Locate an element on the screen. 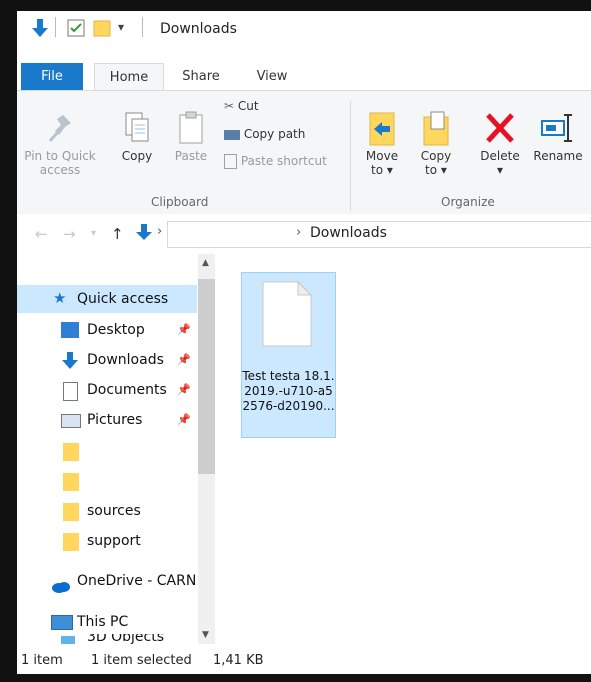 The height and width of the screenshot is (682, 591). nav-label-sources: sources is located at coordinates (114, 511).